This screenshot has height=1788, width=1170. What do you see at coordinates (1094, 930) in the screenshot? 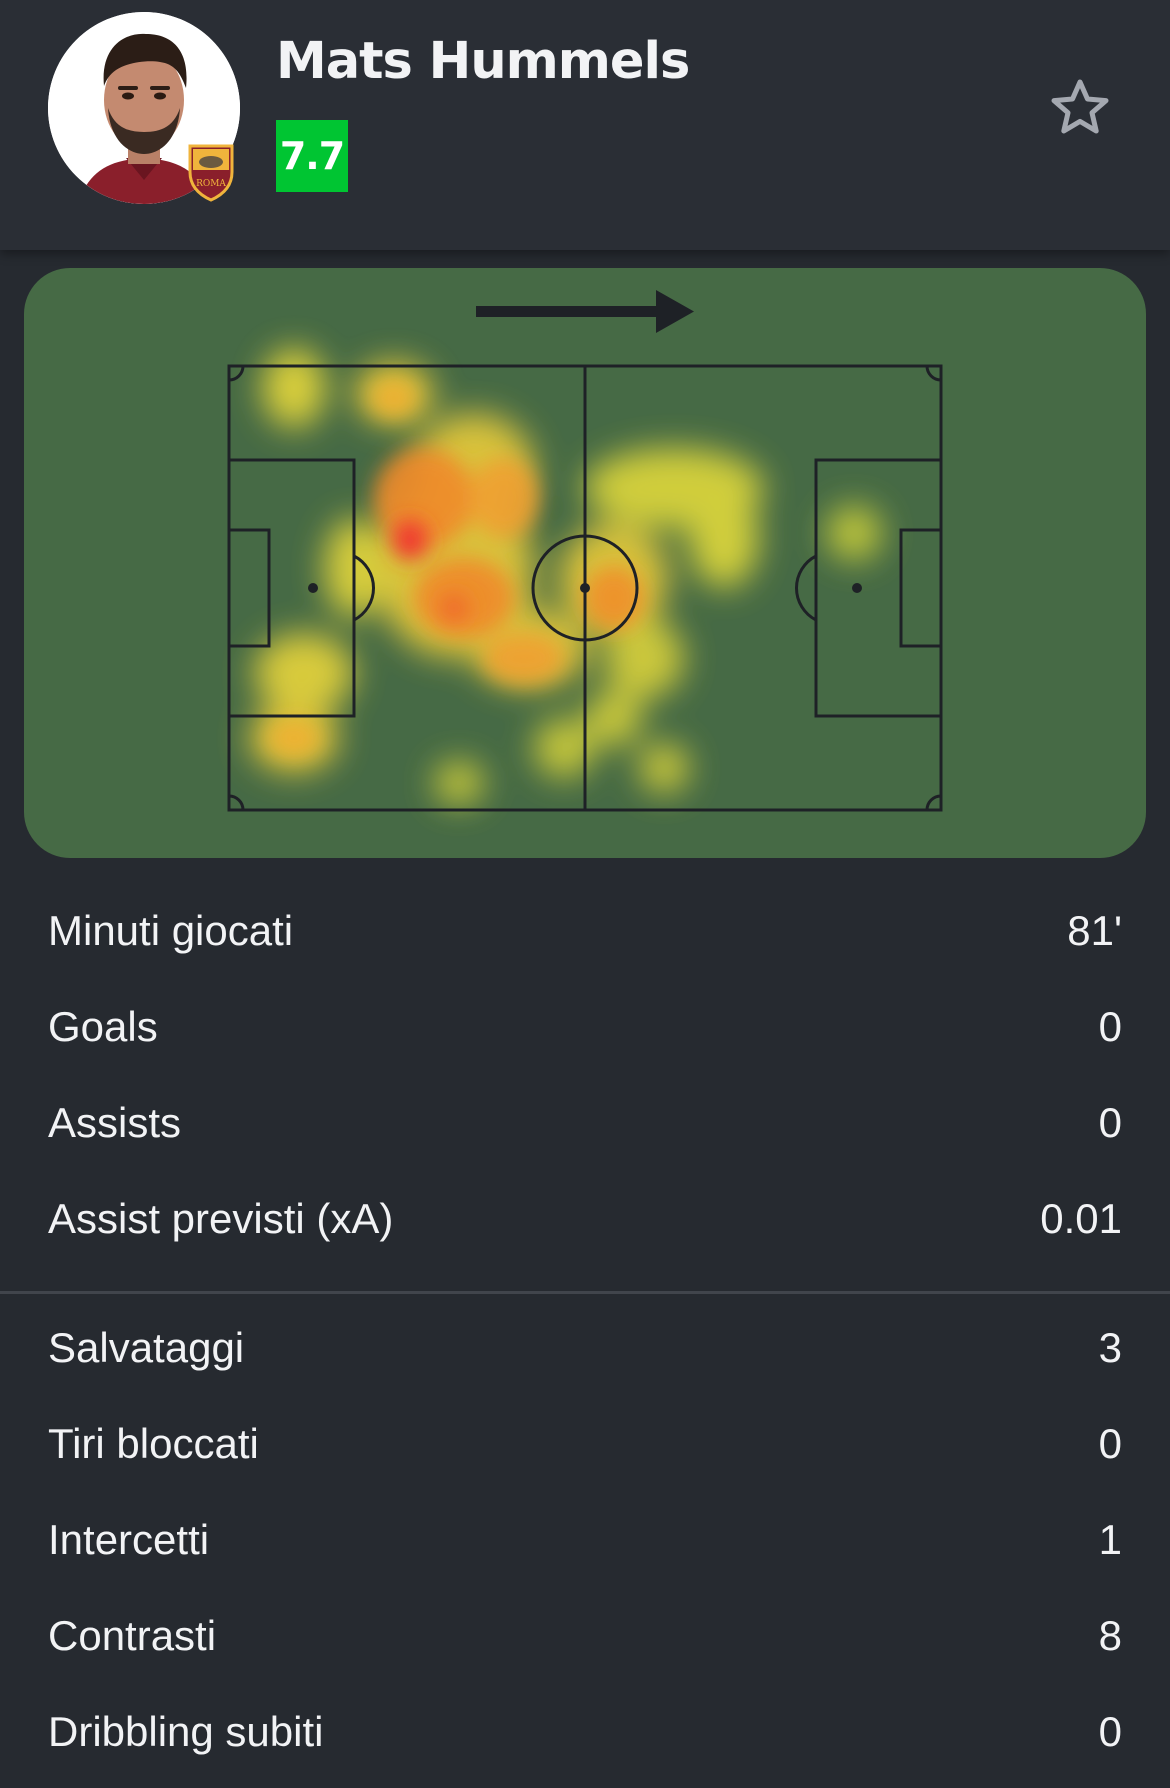
I see `stat-value: 81'` at bounding box center [1094, 930].